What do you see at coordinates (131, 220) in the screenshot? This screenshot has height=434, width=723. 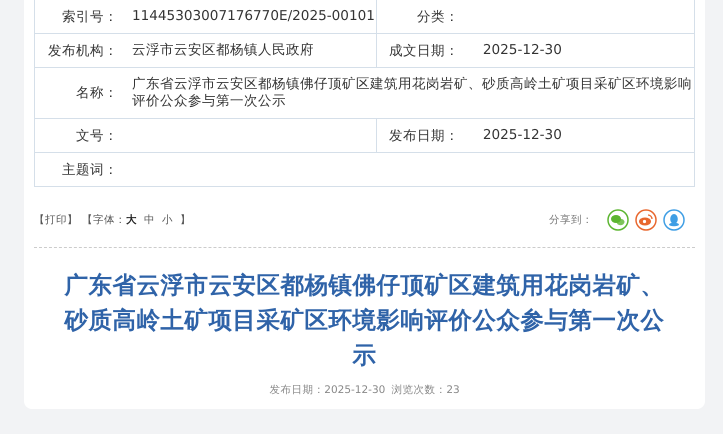 I see `font-size-option: 大` at bounding box center [131, 220].